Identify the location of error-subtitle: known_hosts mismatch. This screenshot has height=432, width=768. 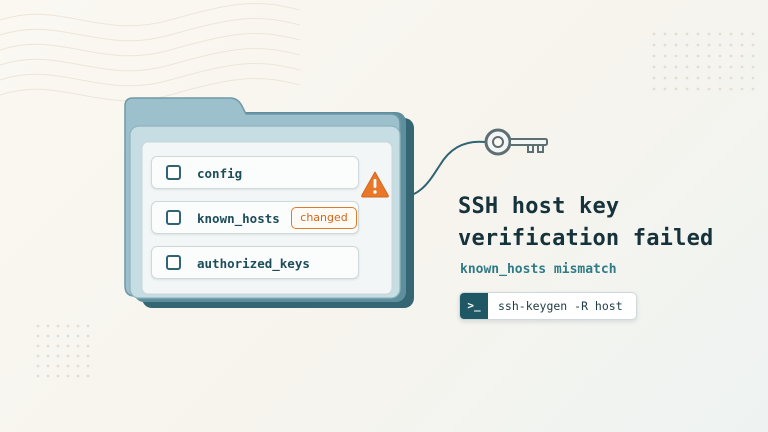
(538, 269).